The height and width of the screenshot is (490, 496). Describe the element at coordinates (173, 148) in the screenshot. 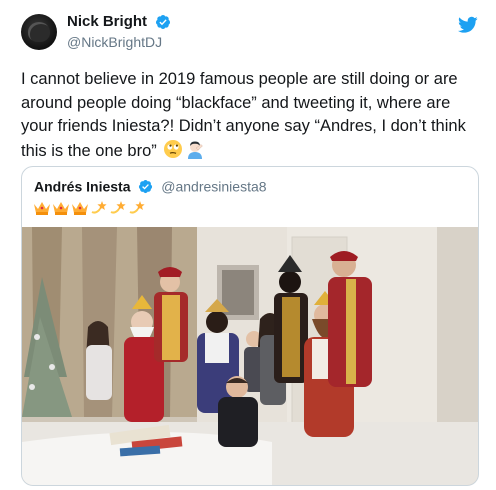

I see `face-with-rolling-eyes-icon` at that location.